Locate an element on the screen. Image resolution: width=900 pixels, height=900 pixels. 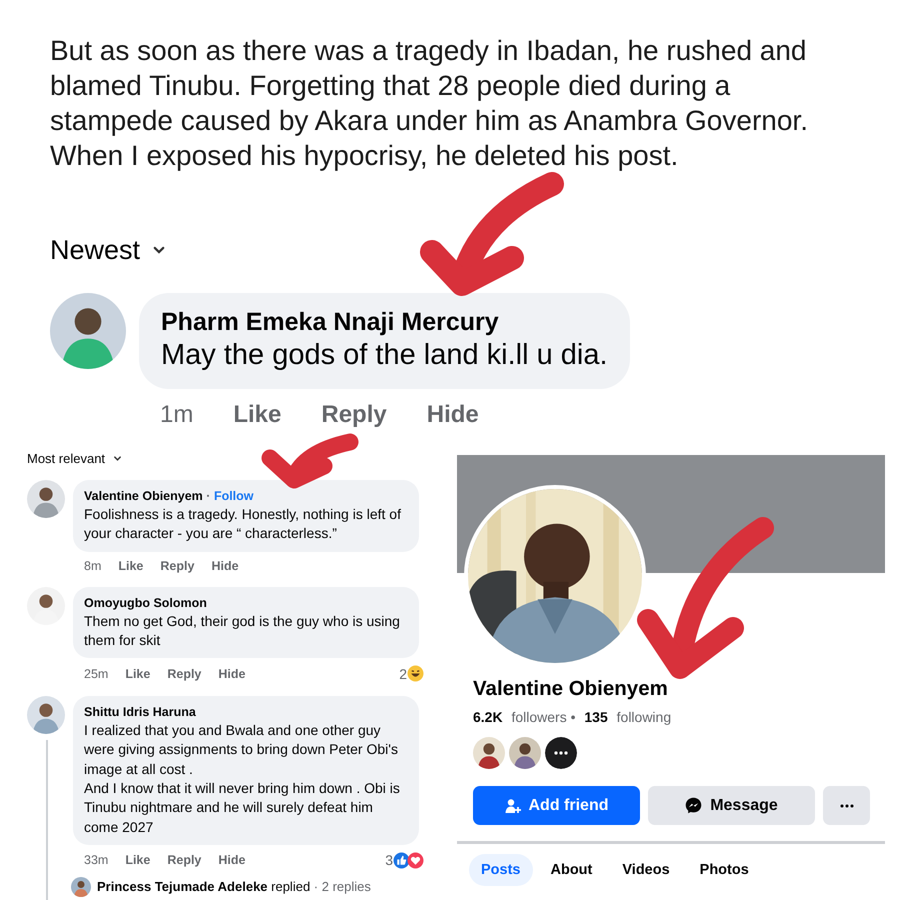
chevron-down-icon is located at coordinates (117, 458).